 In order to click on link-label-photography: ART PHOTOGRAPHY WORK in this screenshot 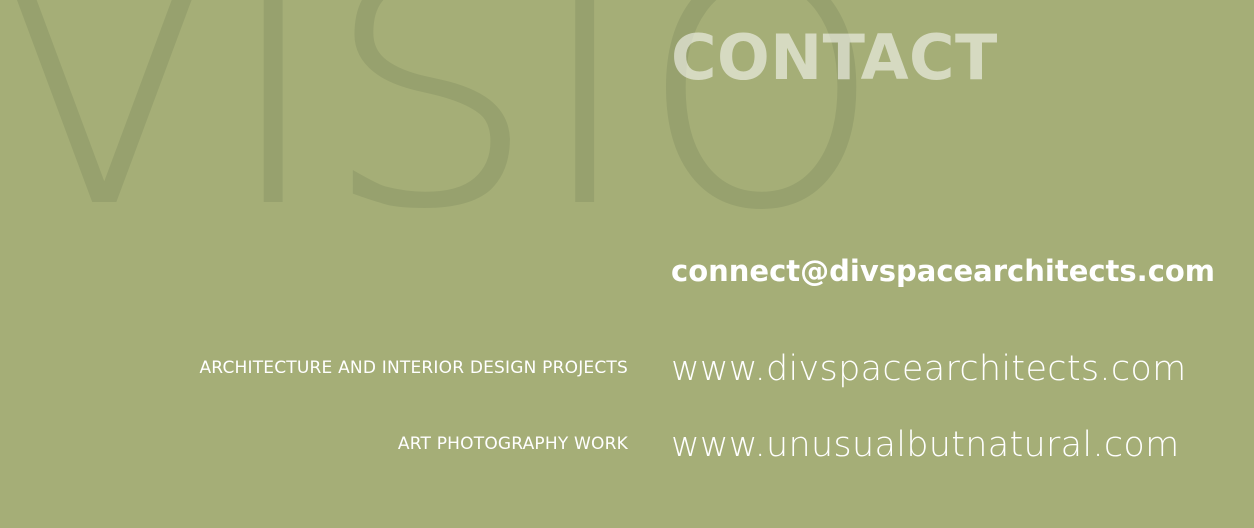, I will do `click(512, 444)`.